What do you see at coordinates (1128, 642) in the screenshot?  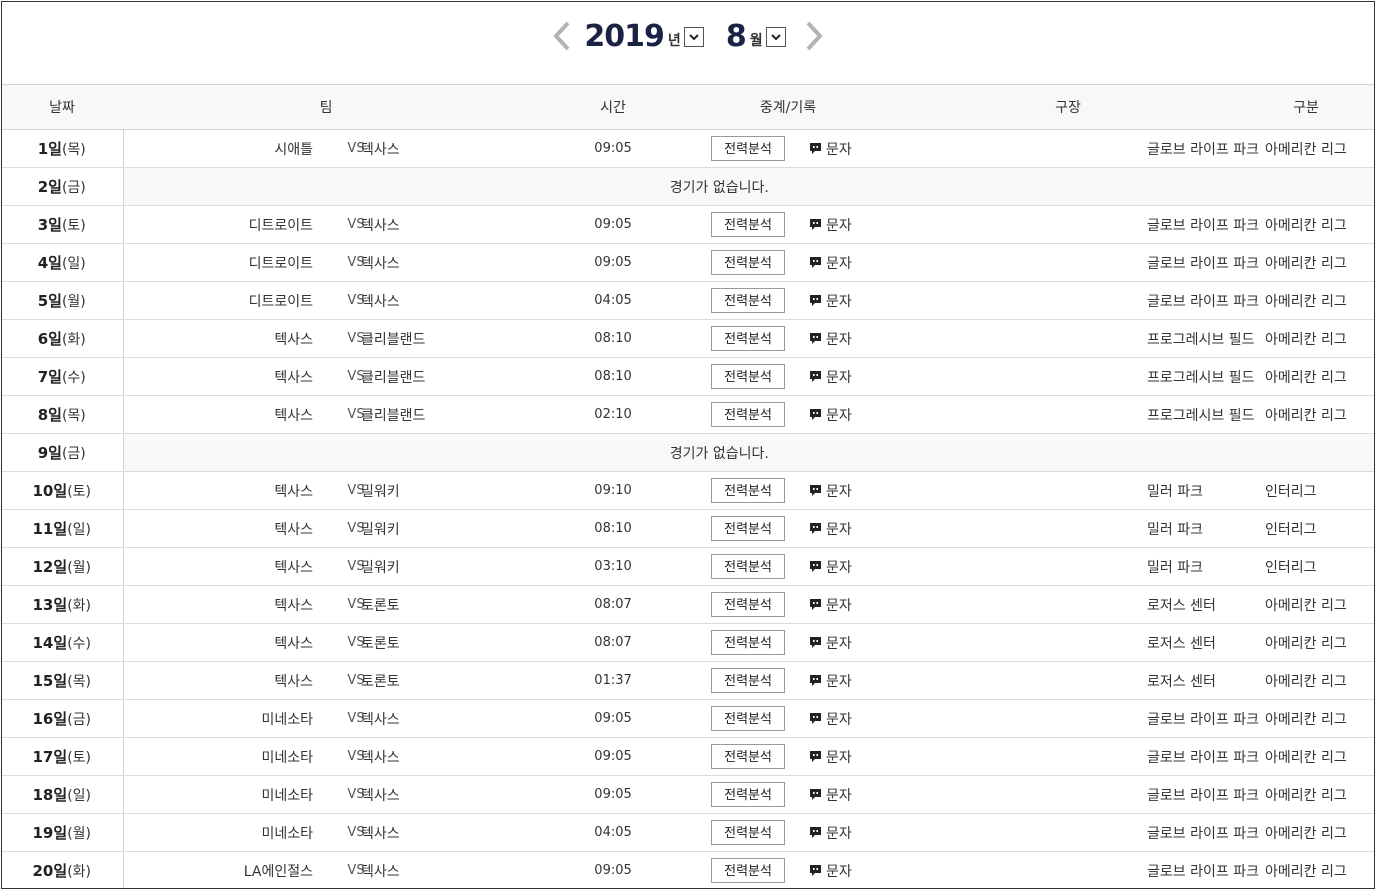 I see `stadium-name: 로저스 센터` at bounding box center [1128, 642].